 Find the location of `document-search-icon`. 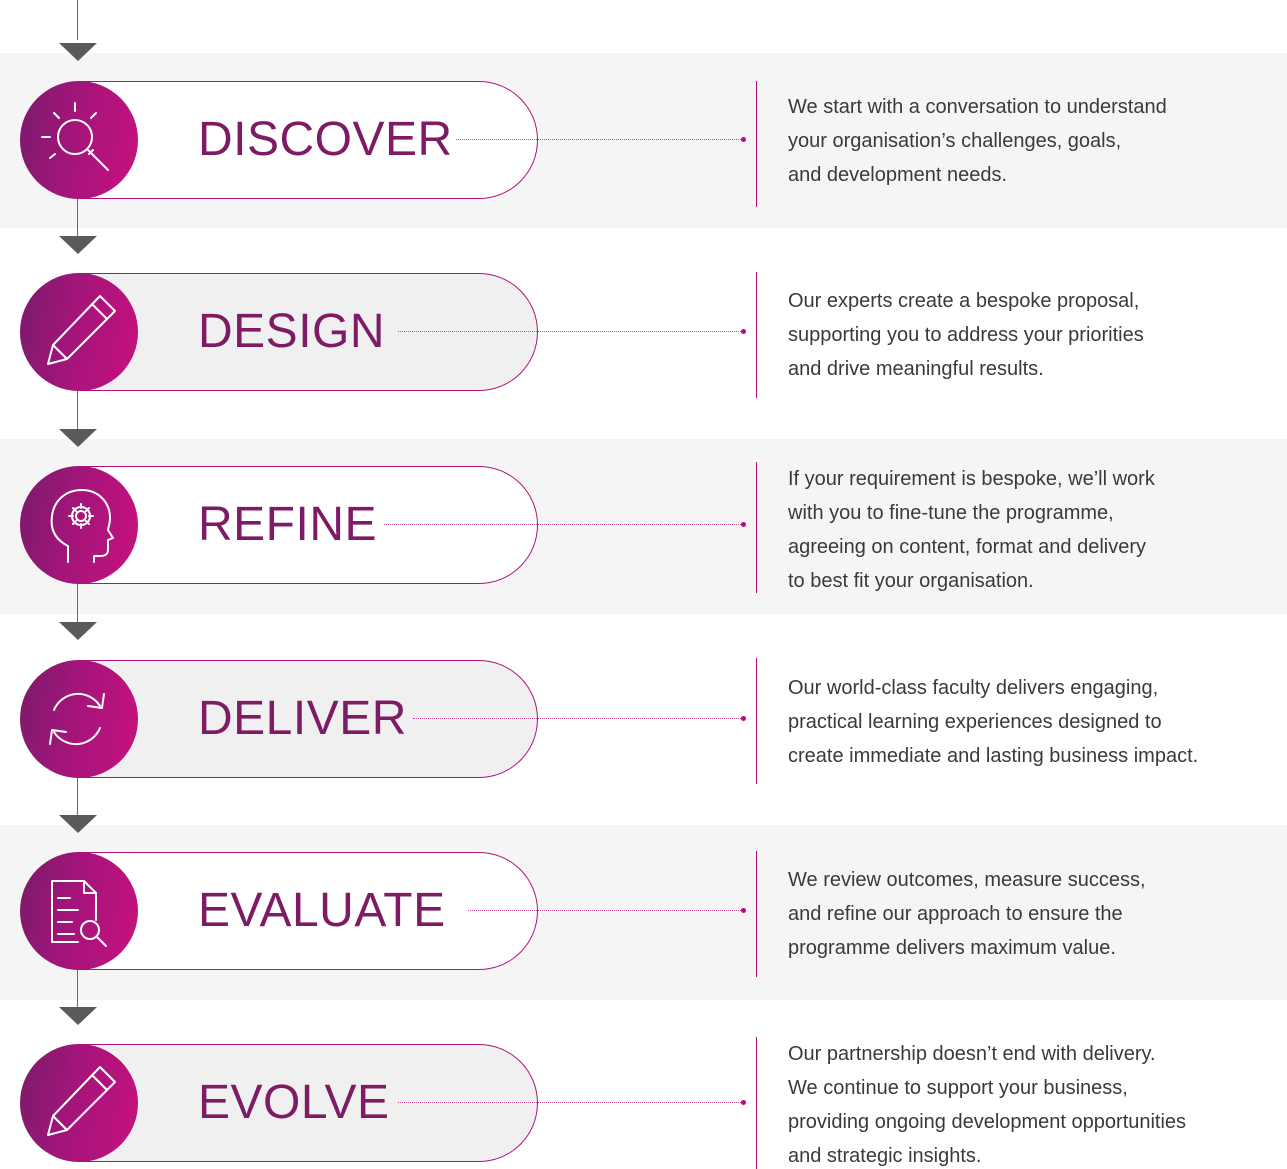

document-search-icon is located at coordinates (79, 913).